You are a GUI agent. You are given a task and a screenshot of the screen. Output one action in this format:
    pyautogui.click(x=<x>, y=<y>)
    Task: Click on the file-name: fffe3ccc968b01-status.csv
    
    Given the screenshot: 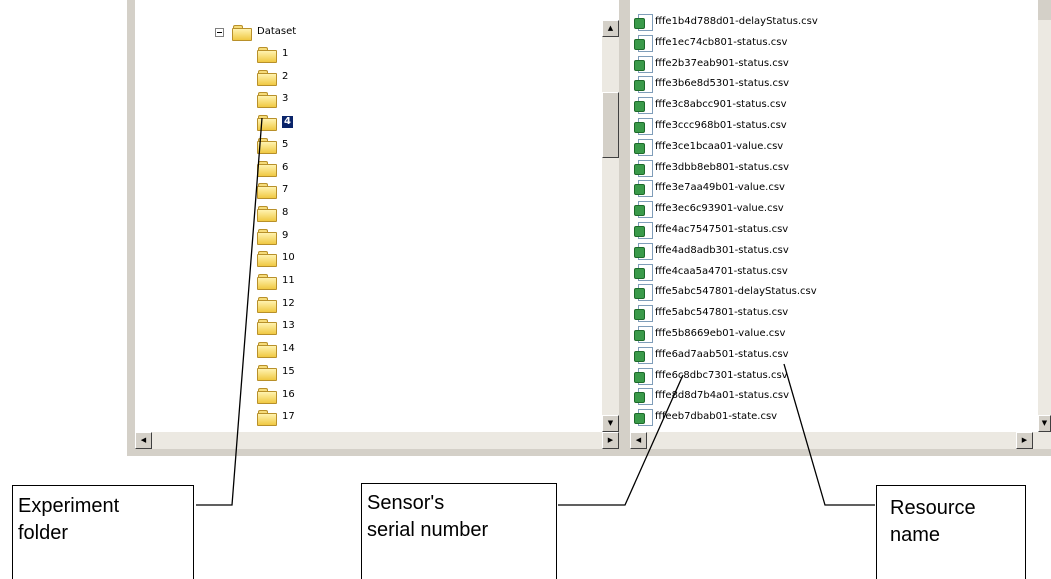 What is the action you would take?
    pyautogui.click(x=721, y=125)
    